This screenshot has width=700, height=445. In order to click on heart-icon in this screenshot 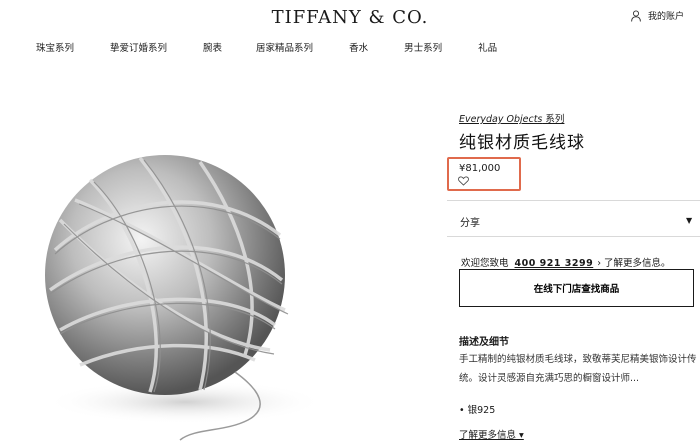, I will do `click(463, 181)`.